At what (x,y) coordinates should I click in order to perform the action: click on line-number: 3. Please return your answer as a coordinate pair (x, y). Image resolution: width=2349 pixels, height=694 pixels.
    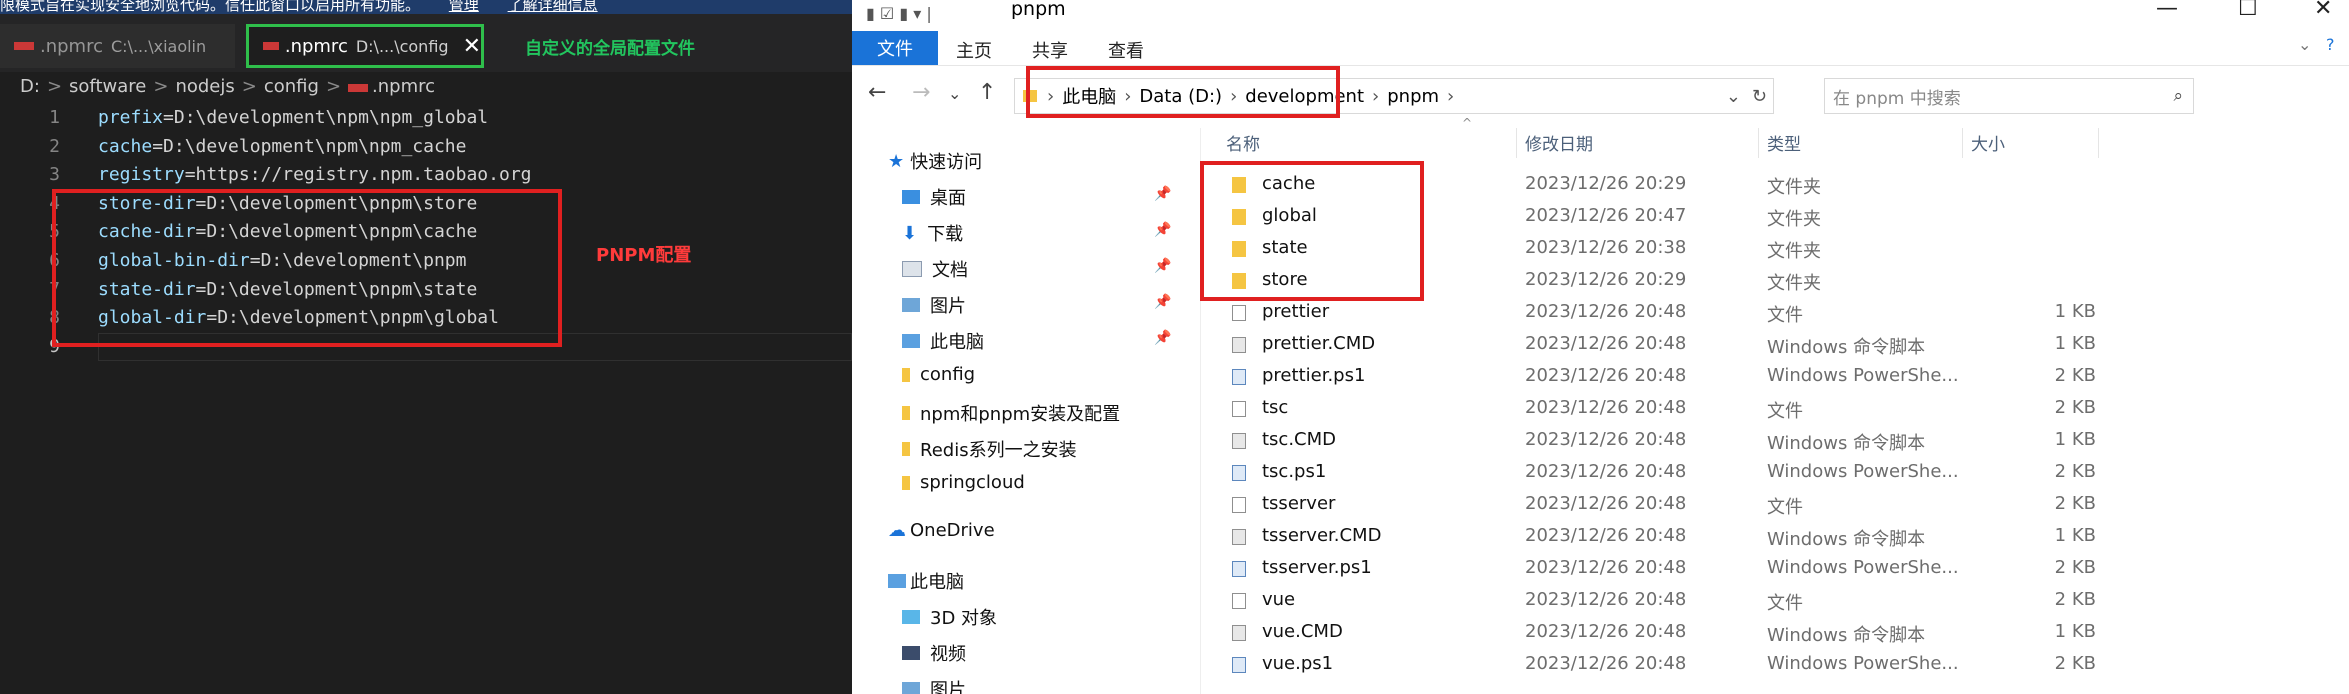
    Looking at the image, I should click on (54, 175).